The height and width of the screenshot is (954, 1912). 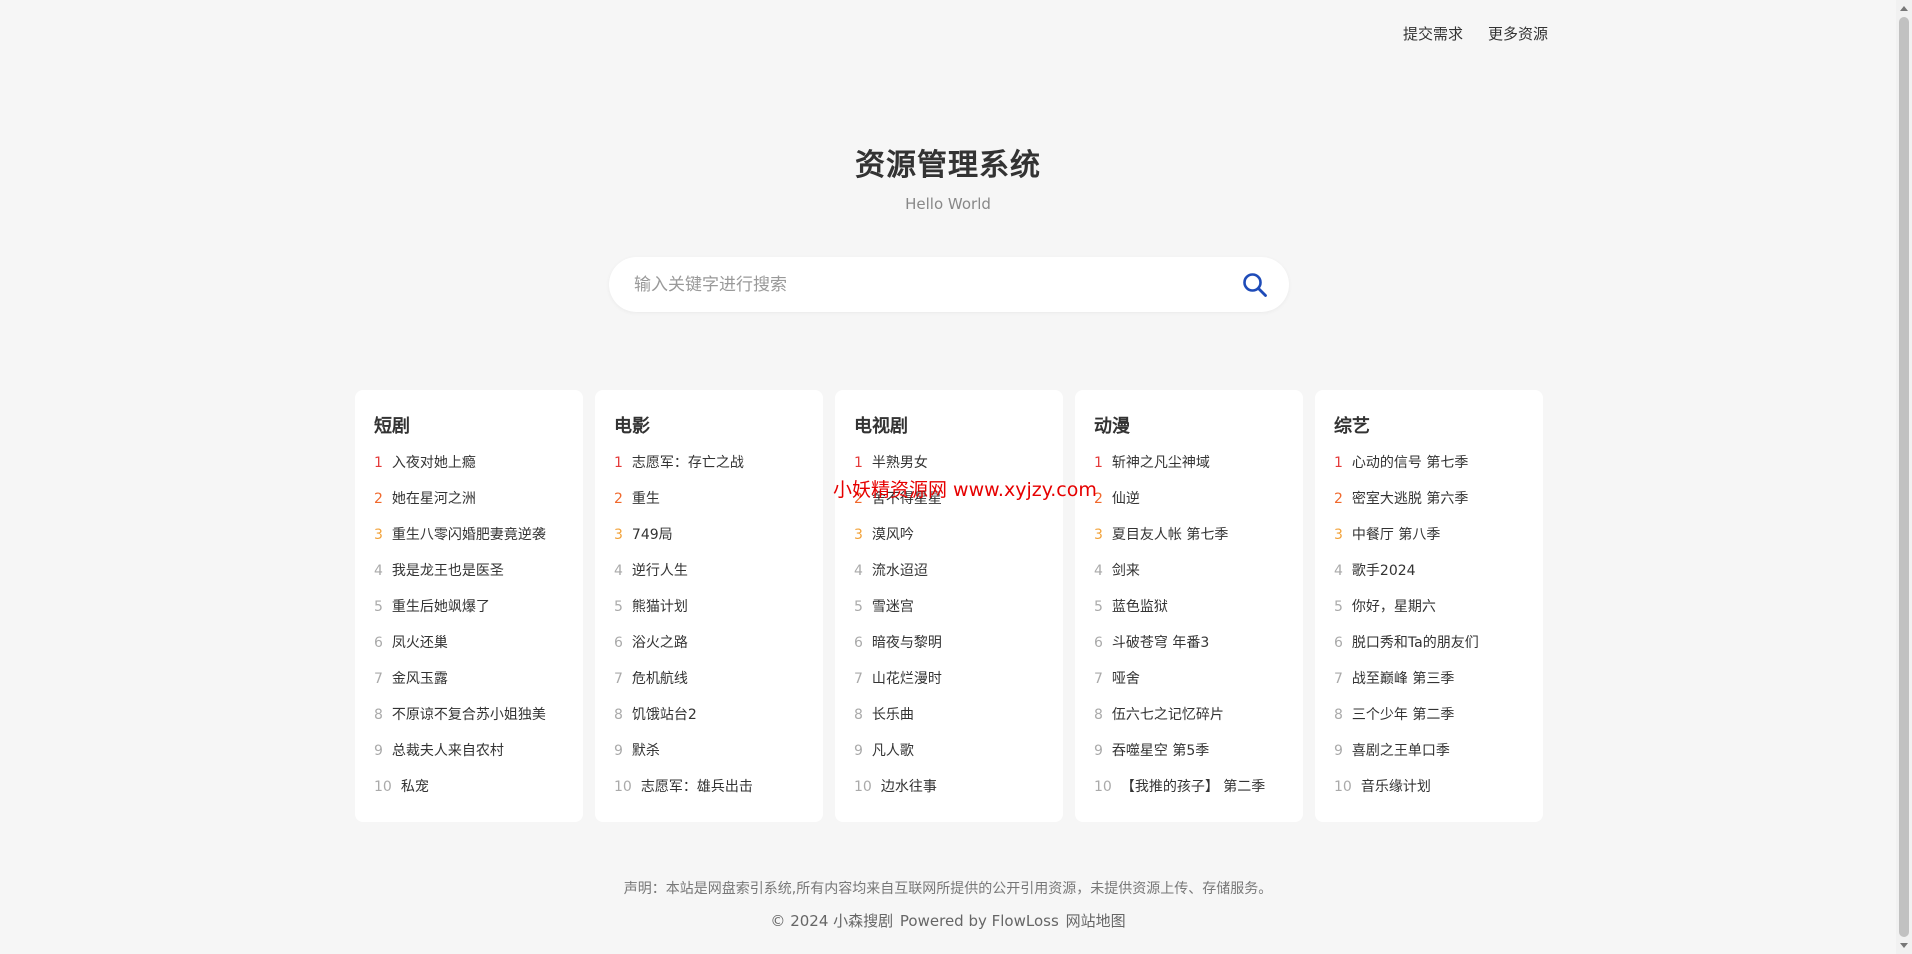 What do you see at coordinates (1904, 945) in the screenshot?
I see `scroll-down-arrow-icon` at bounding box center [1904, 945].